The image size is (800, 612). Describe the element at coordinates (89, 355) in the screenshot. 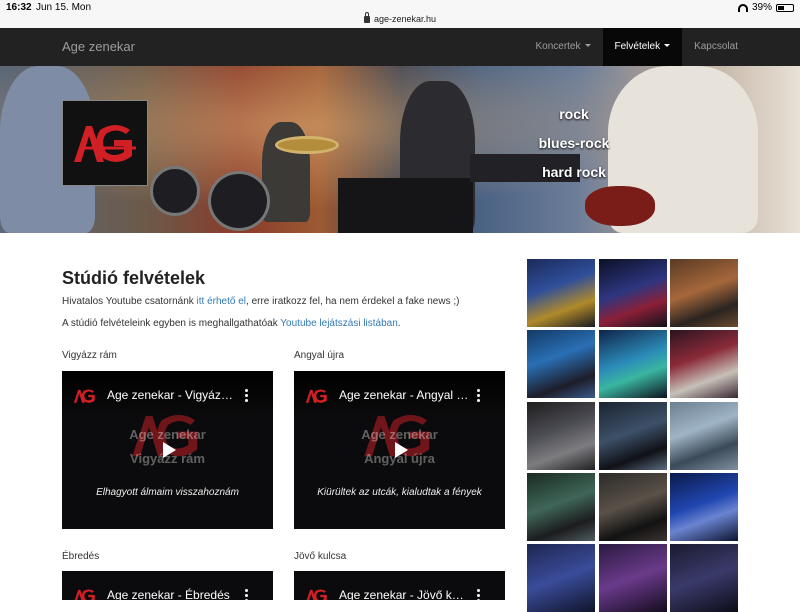

I see `video-label: Vigyázz rám` at that location.